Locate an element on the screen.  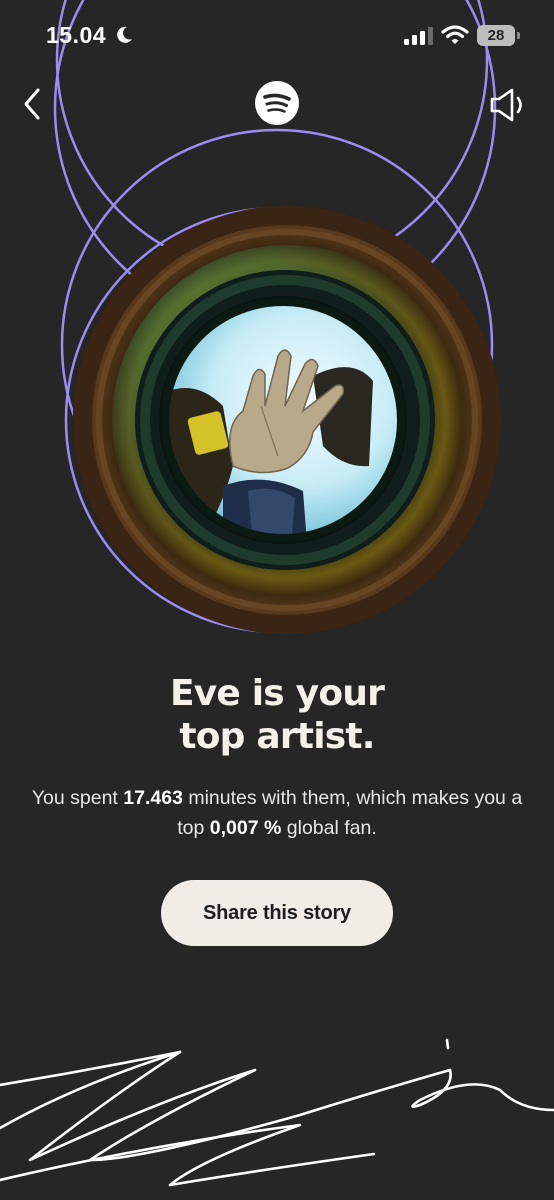
description-prefix: You spent is located at coordinates (77, 798).